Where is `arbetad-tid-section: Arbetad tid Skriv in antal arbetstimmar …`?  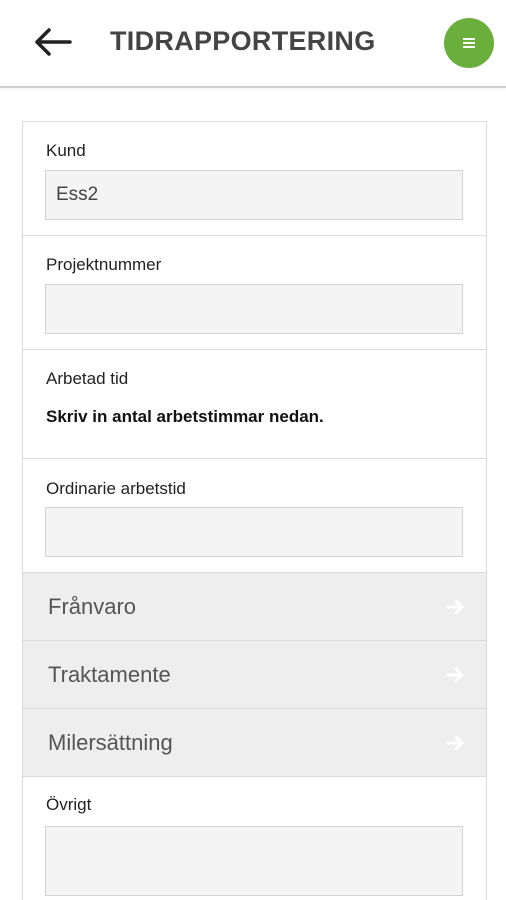
arbetad-tid-section: Arbetad tid Skriv in antal arbetstimmar … is located at coordinates (254, 404).